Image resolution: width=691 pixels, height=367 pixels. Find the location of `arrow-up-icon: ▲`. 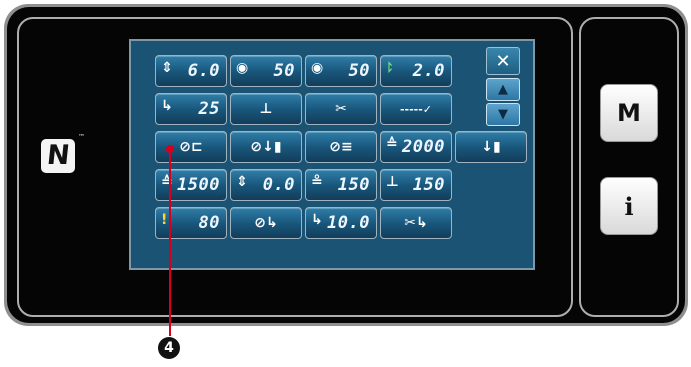

arrow-up-icon: ▲ is located at coordinates (503, 89).